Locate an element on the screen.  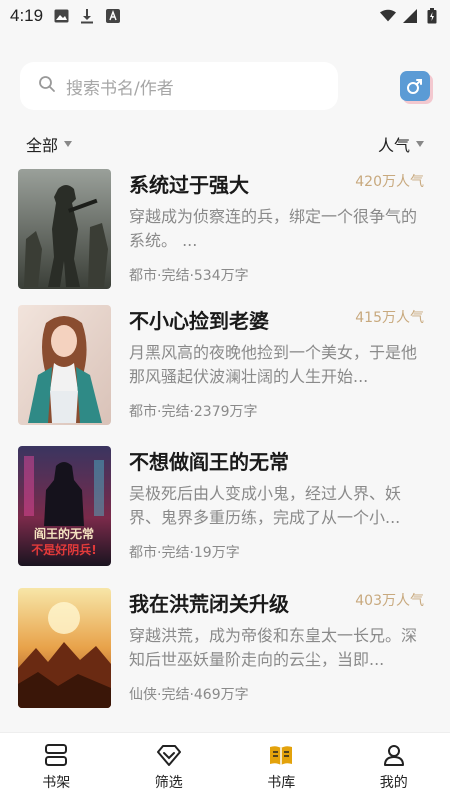
gender-toggle-button is located at coordinates (415, 86).